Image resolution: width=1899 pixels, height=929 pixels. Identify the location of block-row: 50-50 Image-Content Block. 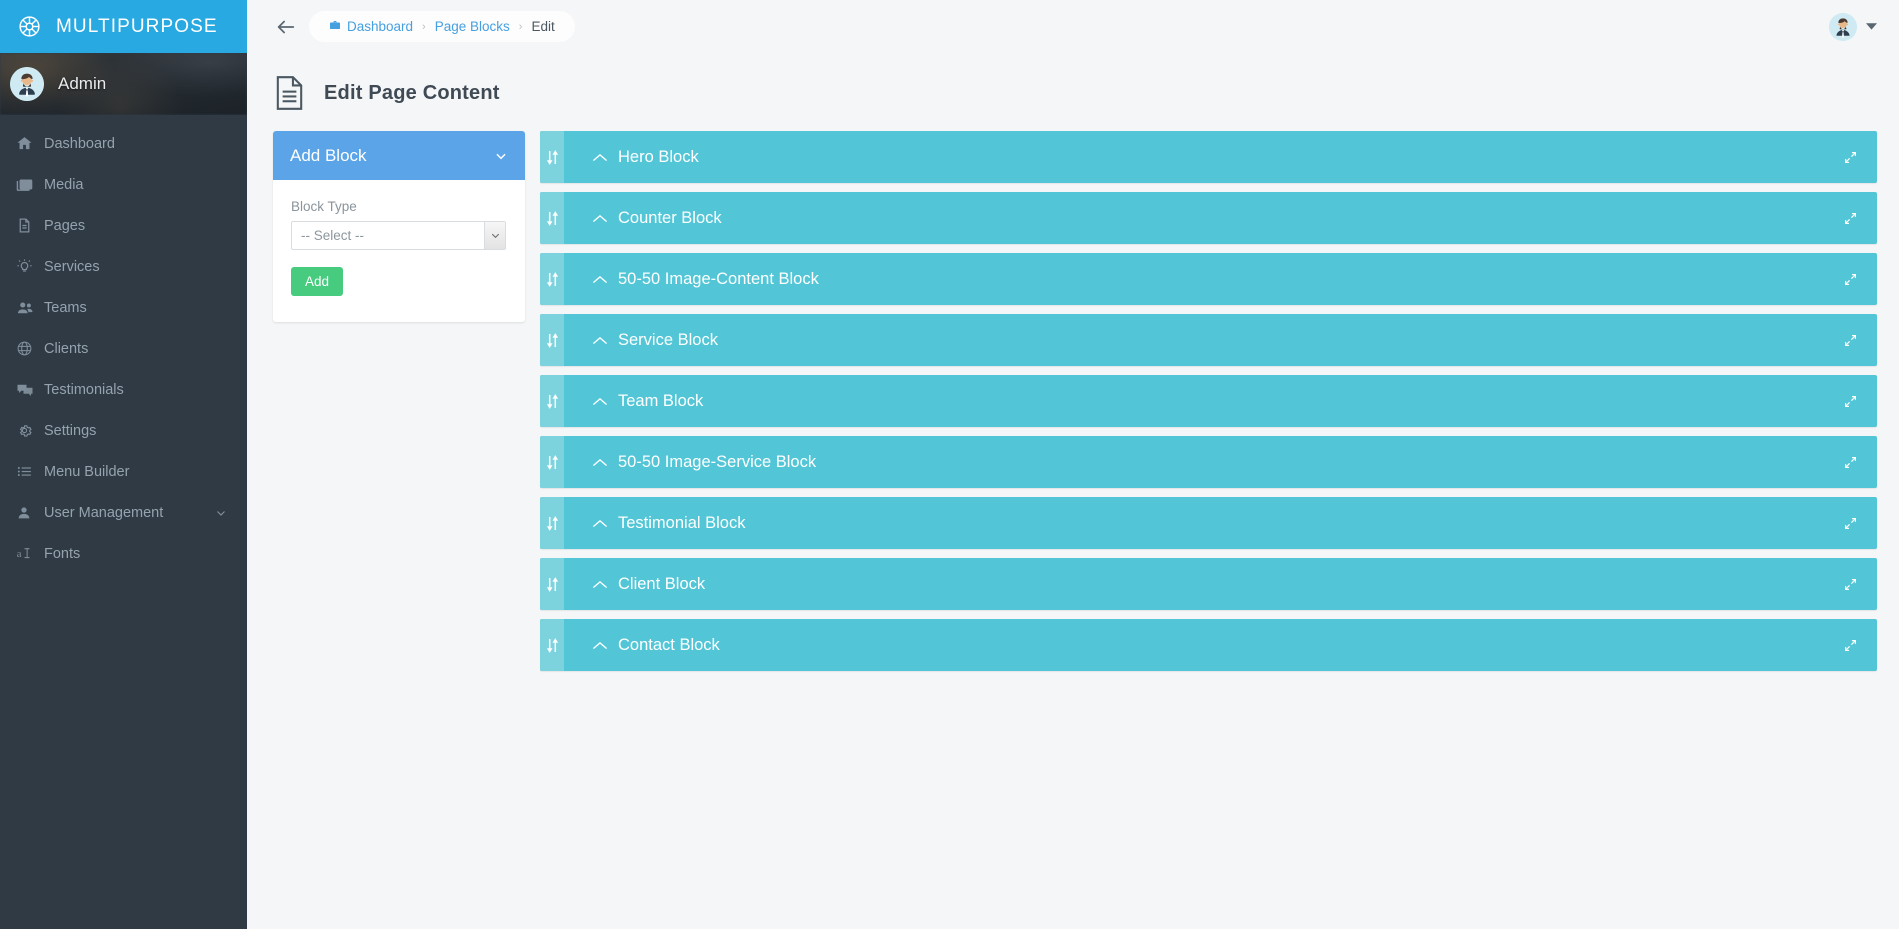
(1208, 279).